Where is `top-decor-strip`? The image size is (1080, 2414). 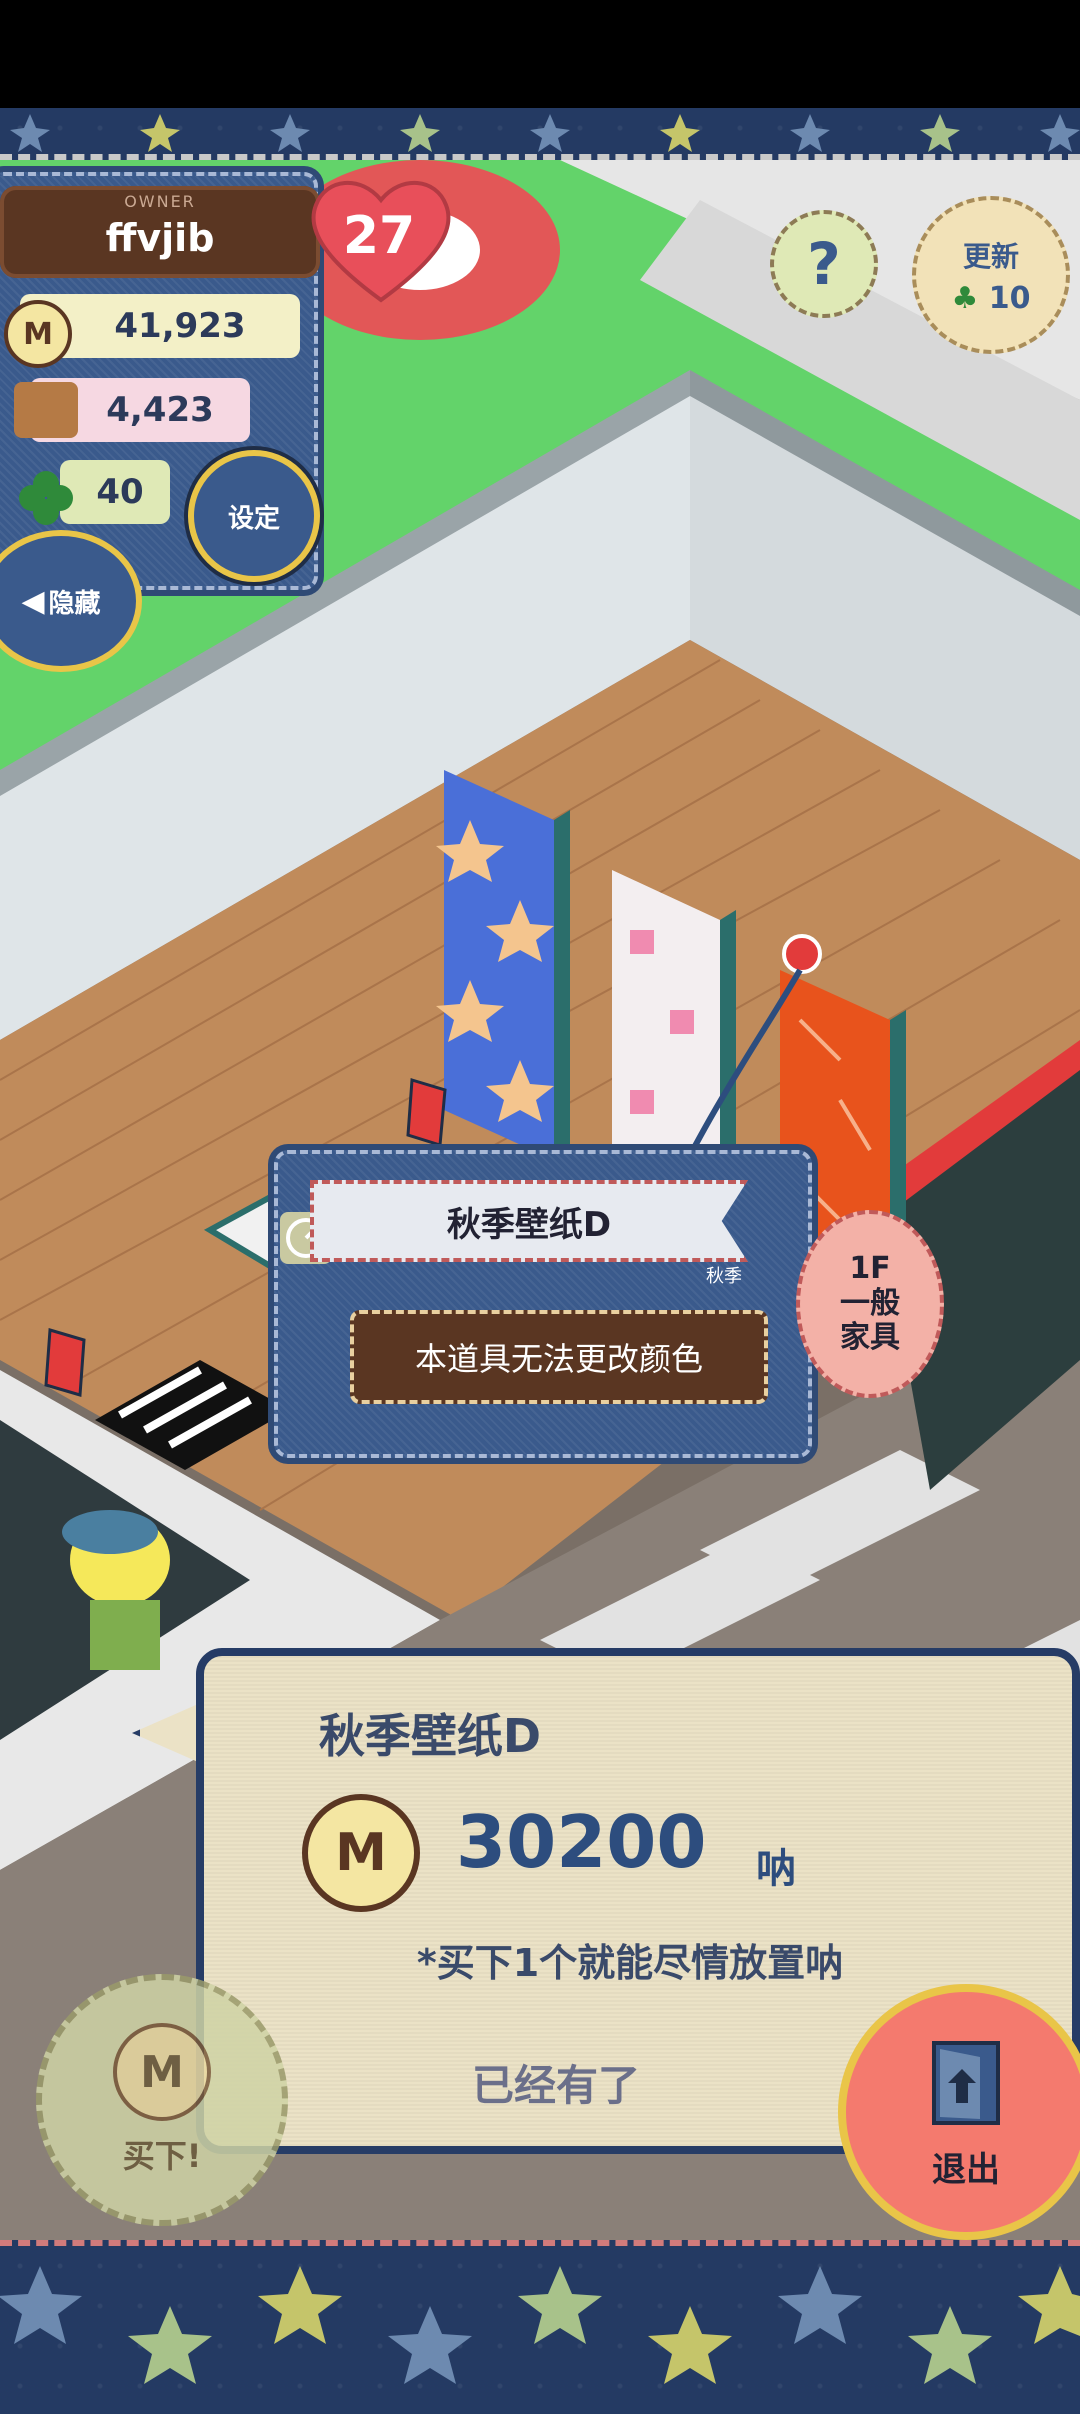 top-decor-strip is located at coordinates (540, 134).